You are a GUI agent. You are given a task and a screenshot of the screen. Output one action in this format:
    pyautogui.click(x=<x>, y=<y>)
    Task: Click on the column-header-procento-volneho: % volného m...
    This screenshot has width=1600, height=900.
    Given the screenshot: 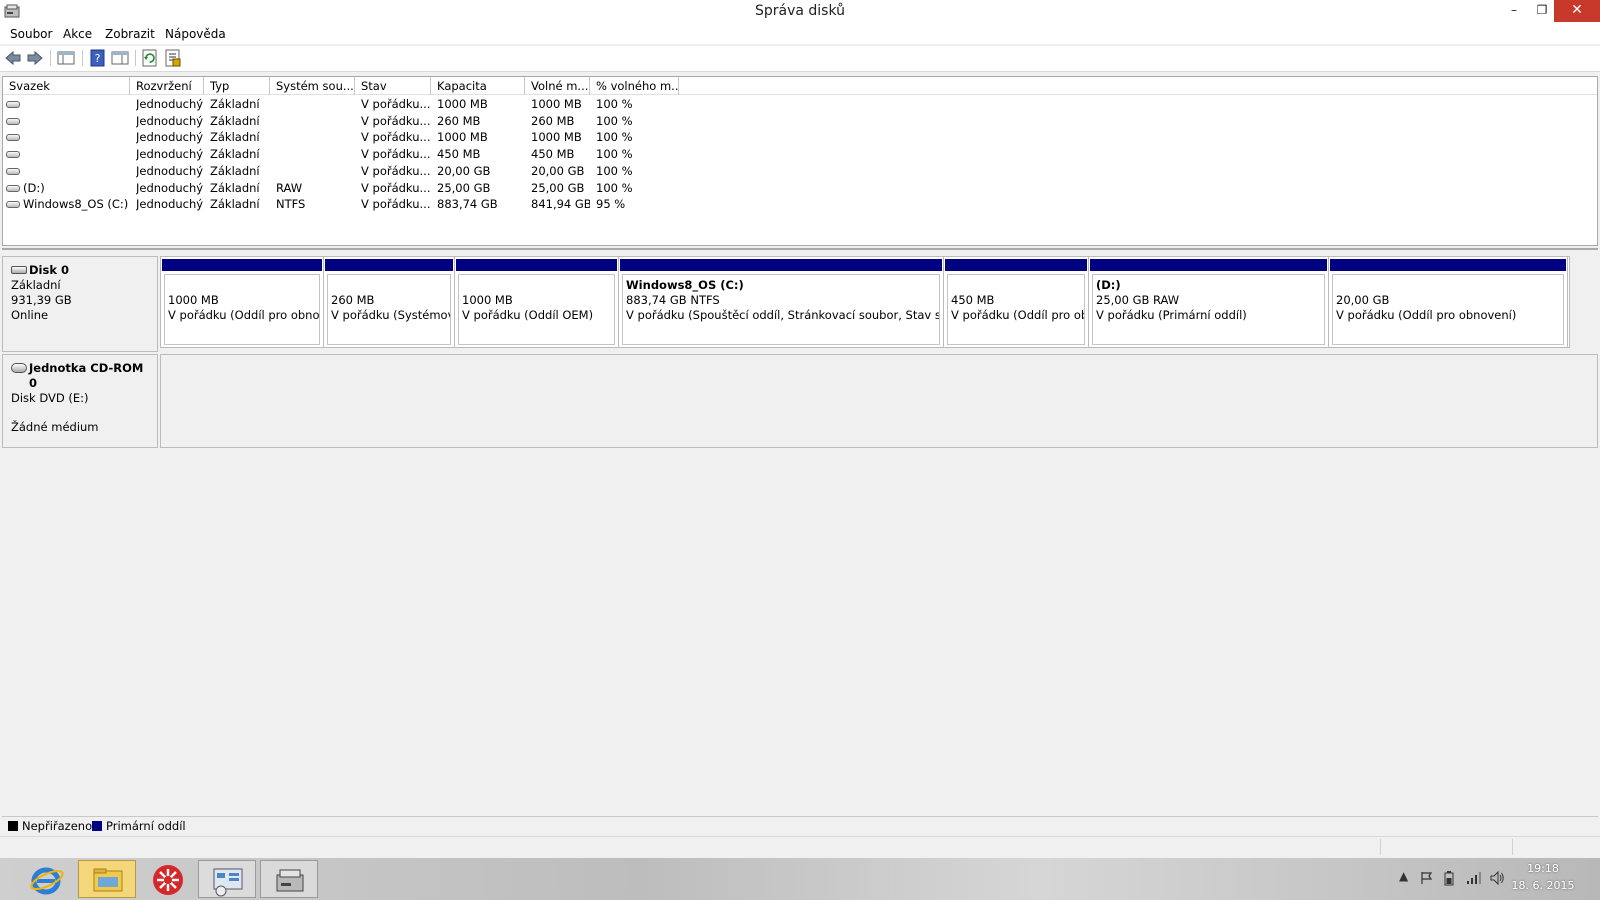 What is the action you would take?
    pyautogui.click(x=634, y=86)
    